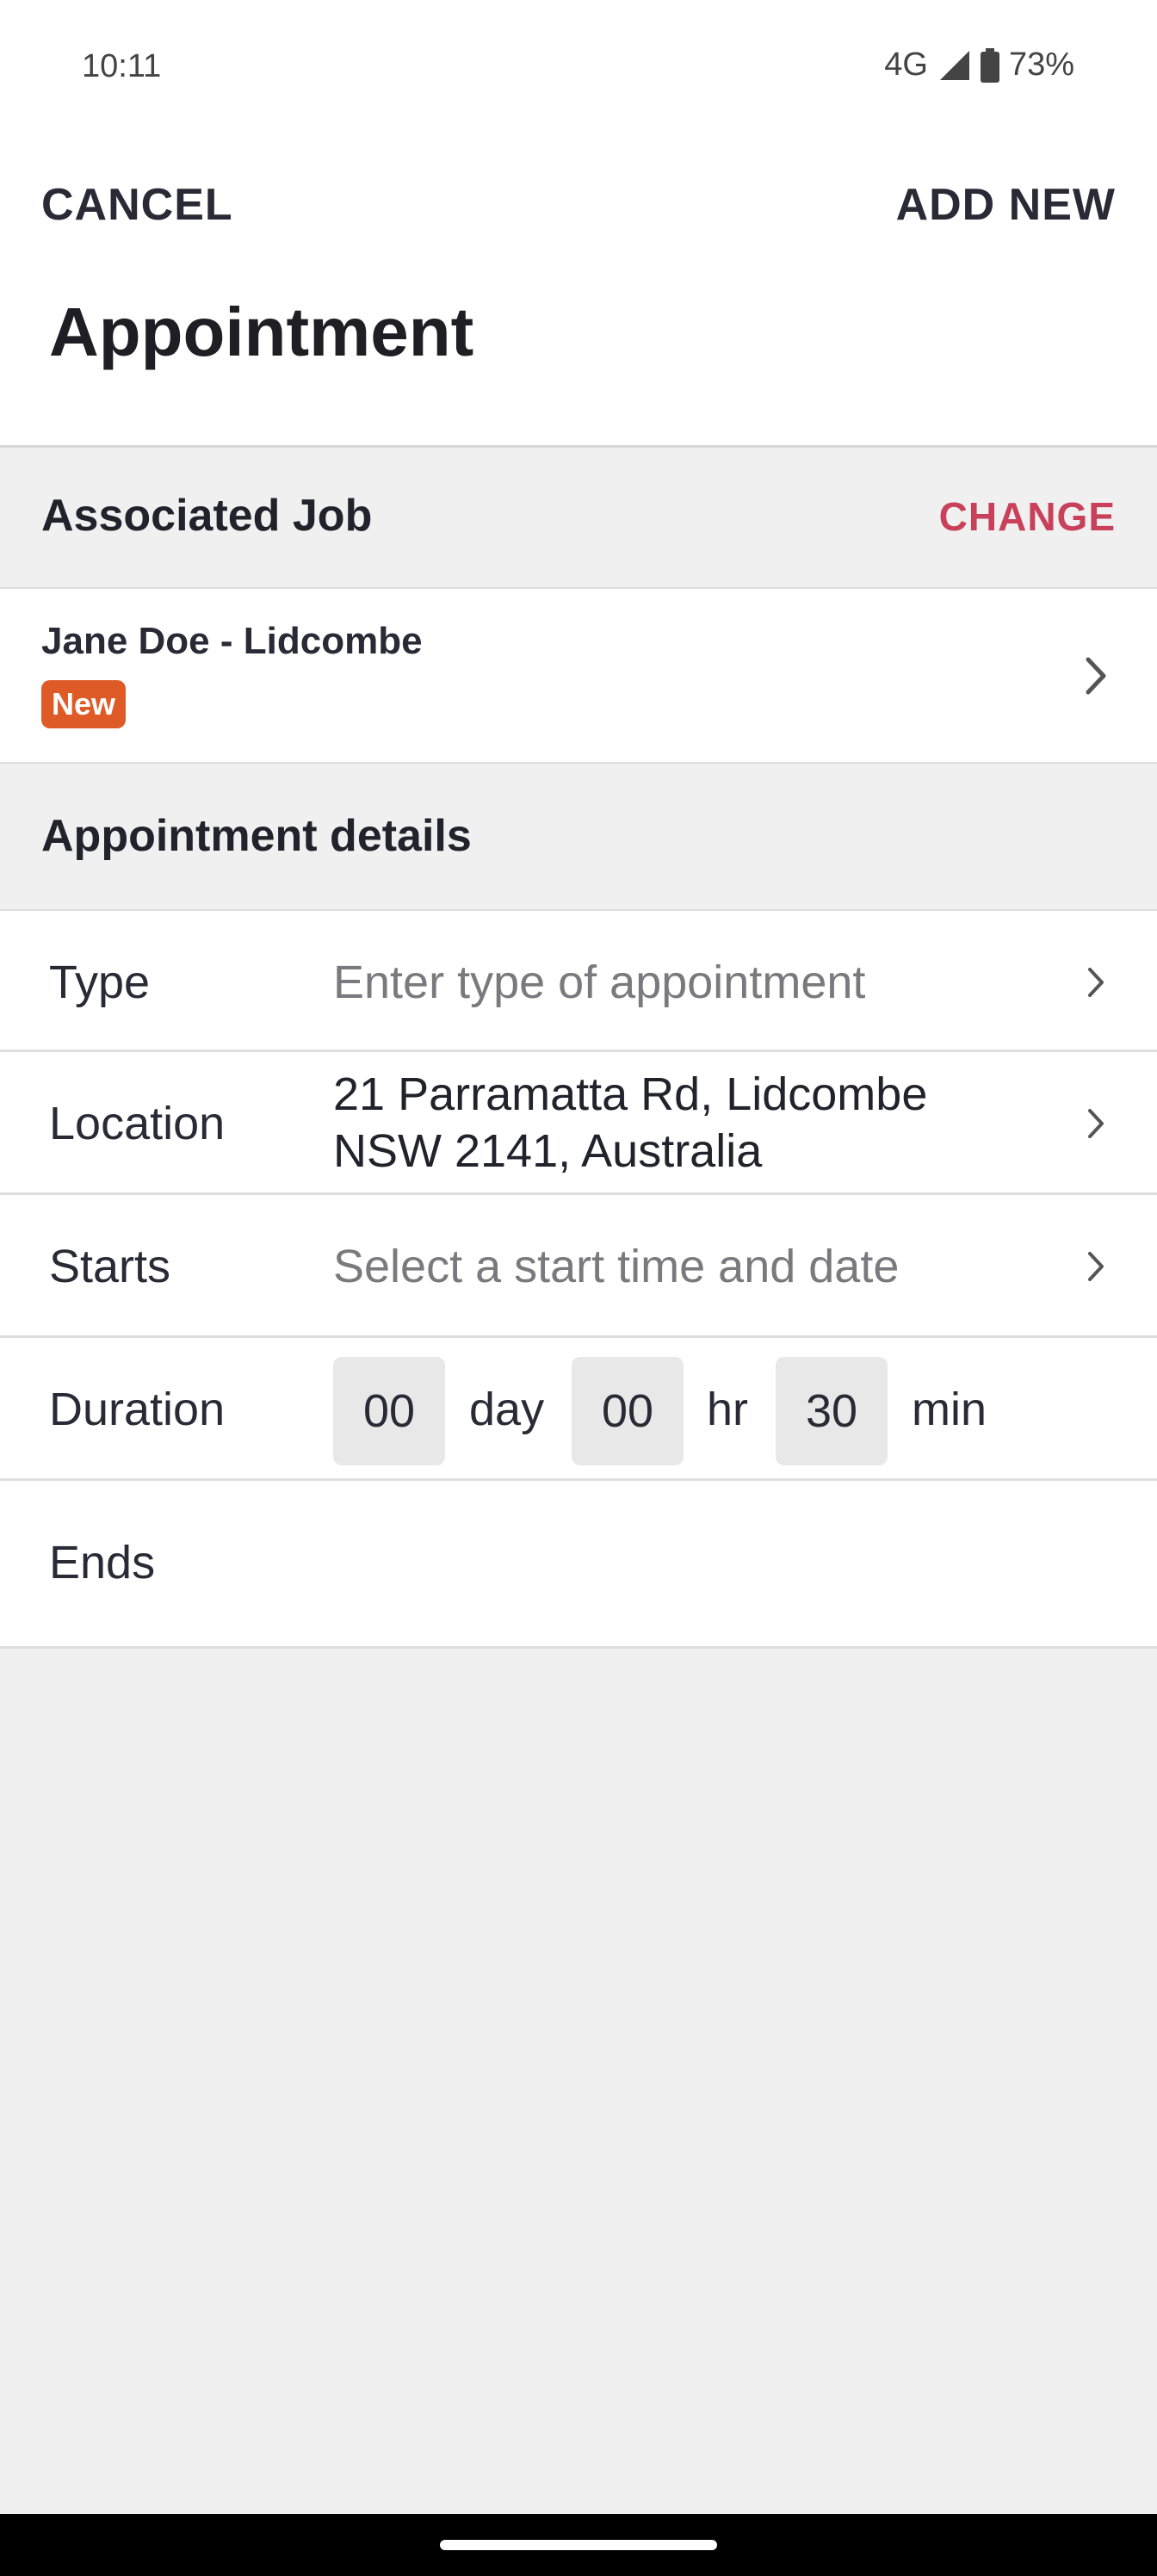  What do you see at coordinates (579, 64) in the screenshot?
I see `status-bar: 10:11 4G 73%` at bounding box center [579, 64].